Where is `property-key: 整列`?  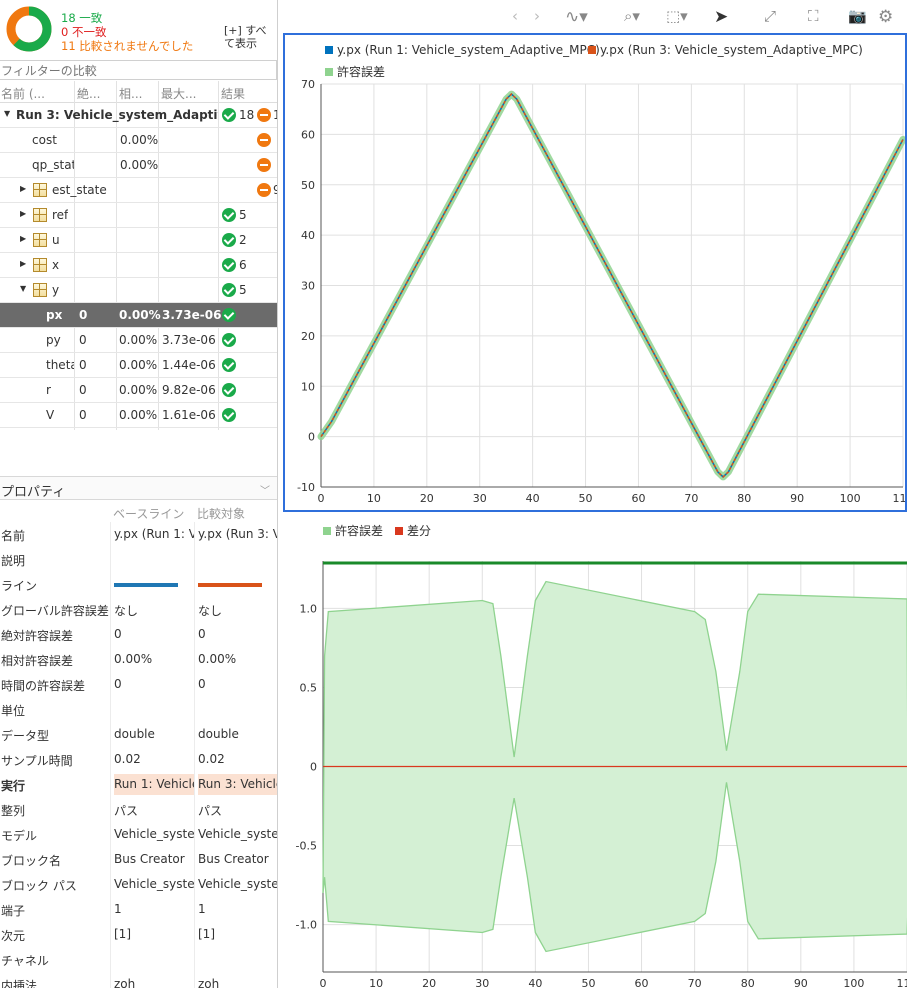 property-key: 整列 is located at coordinates (13, 811).